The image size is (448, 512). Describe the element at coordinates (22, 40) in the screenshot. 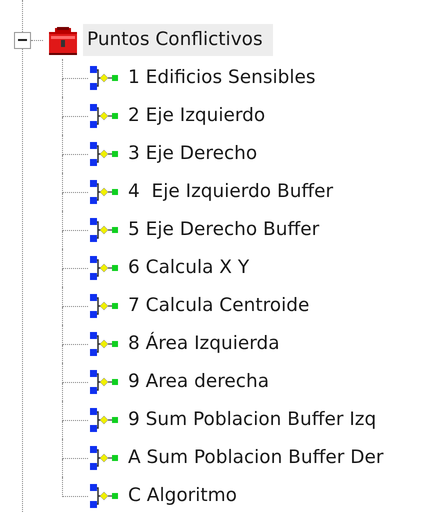

I see `collapse-button` at that location.